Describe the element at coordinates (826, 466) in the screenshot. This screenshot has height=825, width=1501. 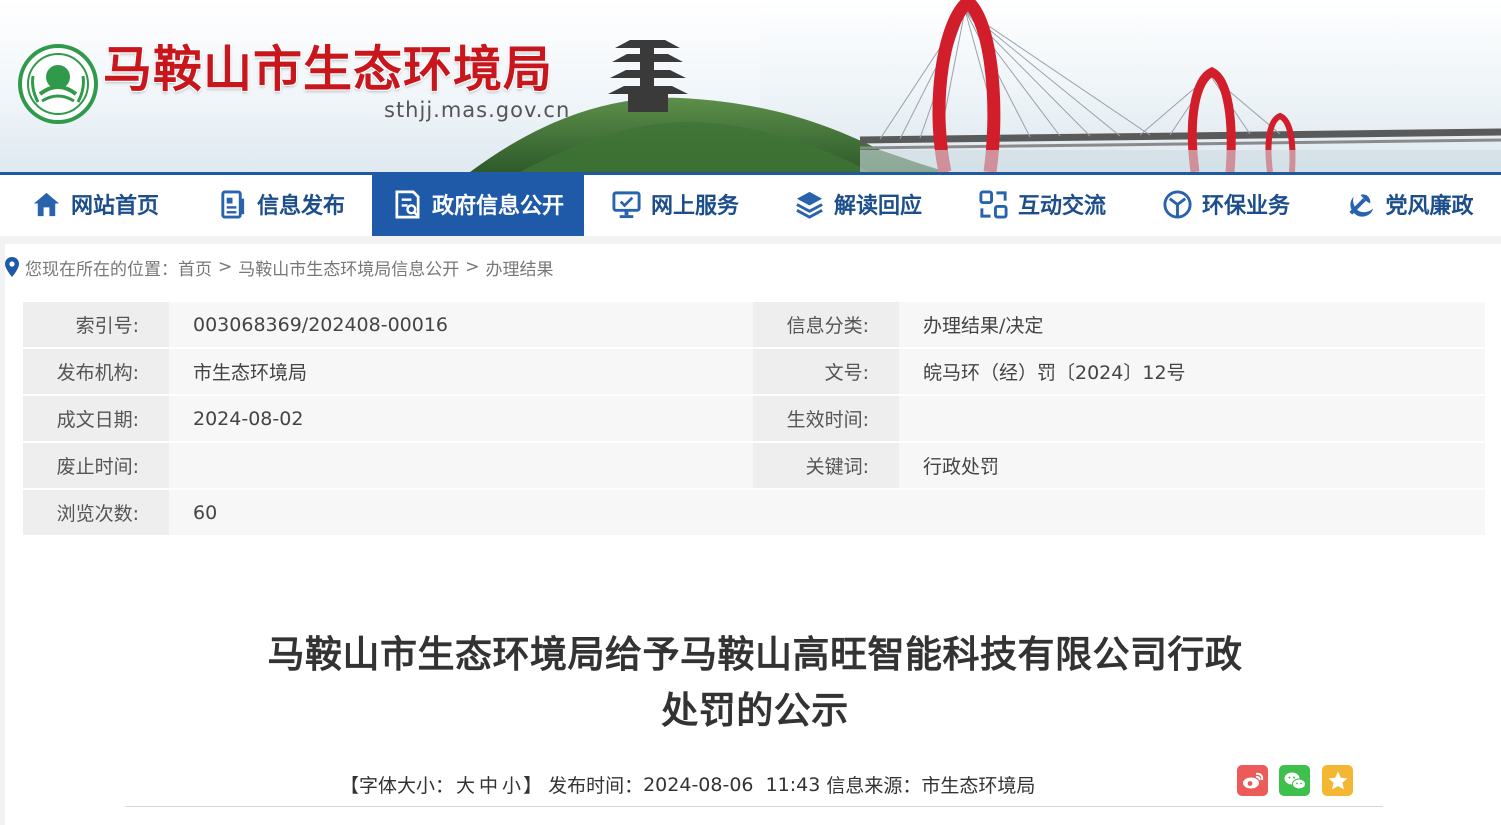
I see `meta-key-keywords: 关键词:` at that location.